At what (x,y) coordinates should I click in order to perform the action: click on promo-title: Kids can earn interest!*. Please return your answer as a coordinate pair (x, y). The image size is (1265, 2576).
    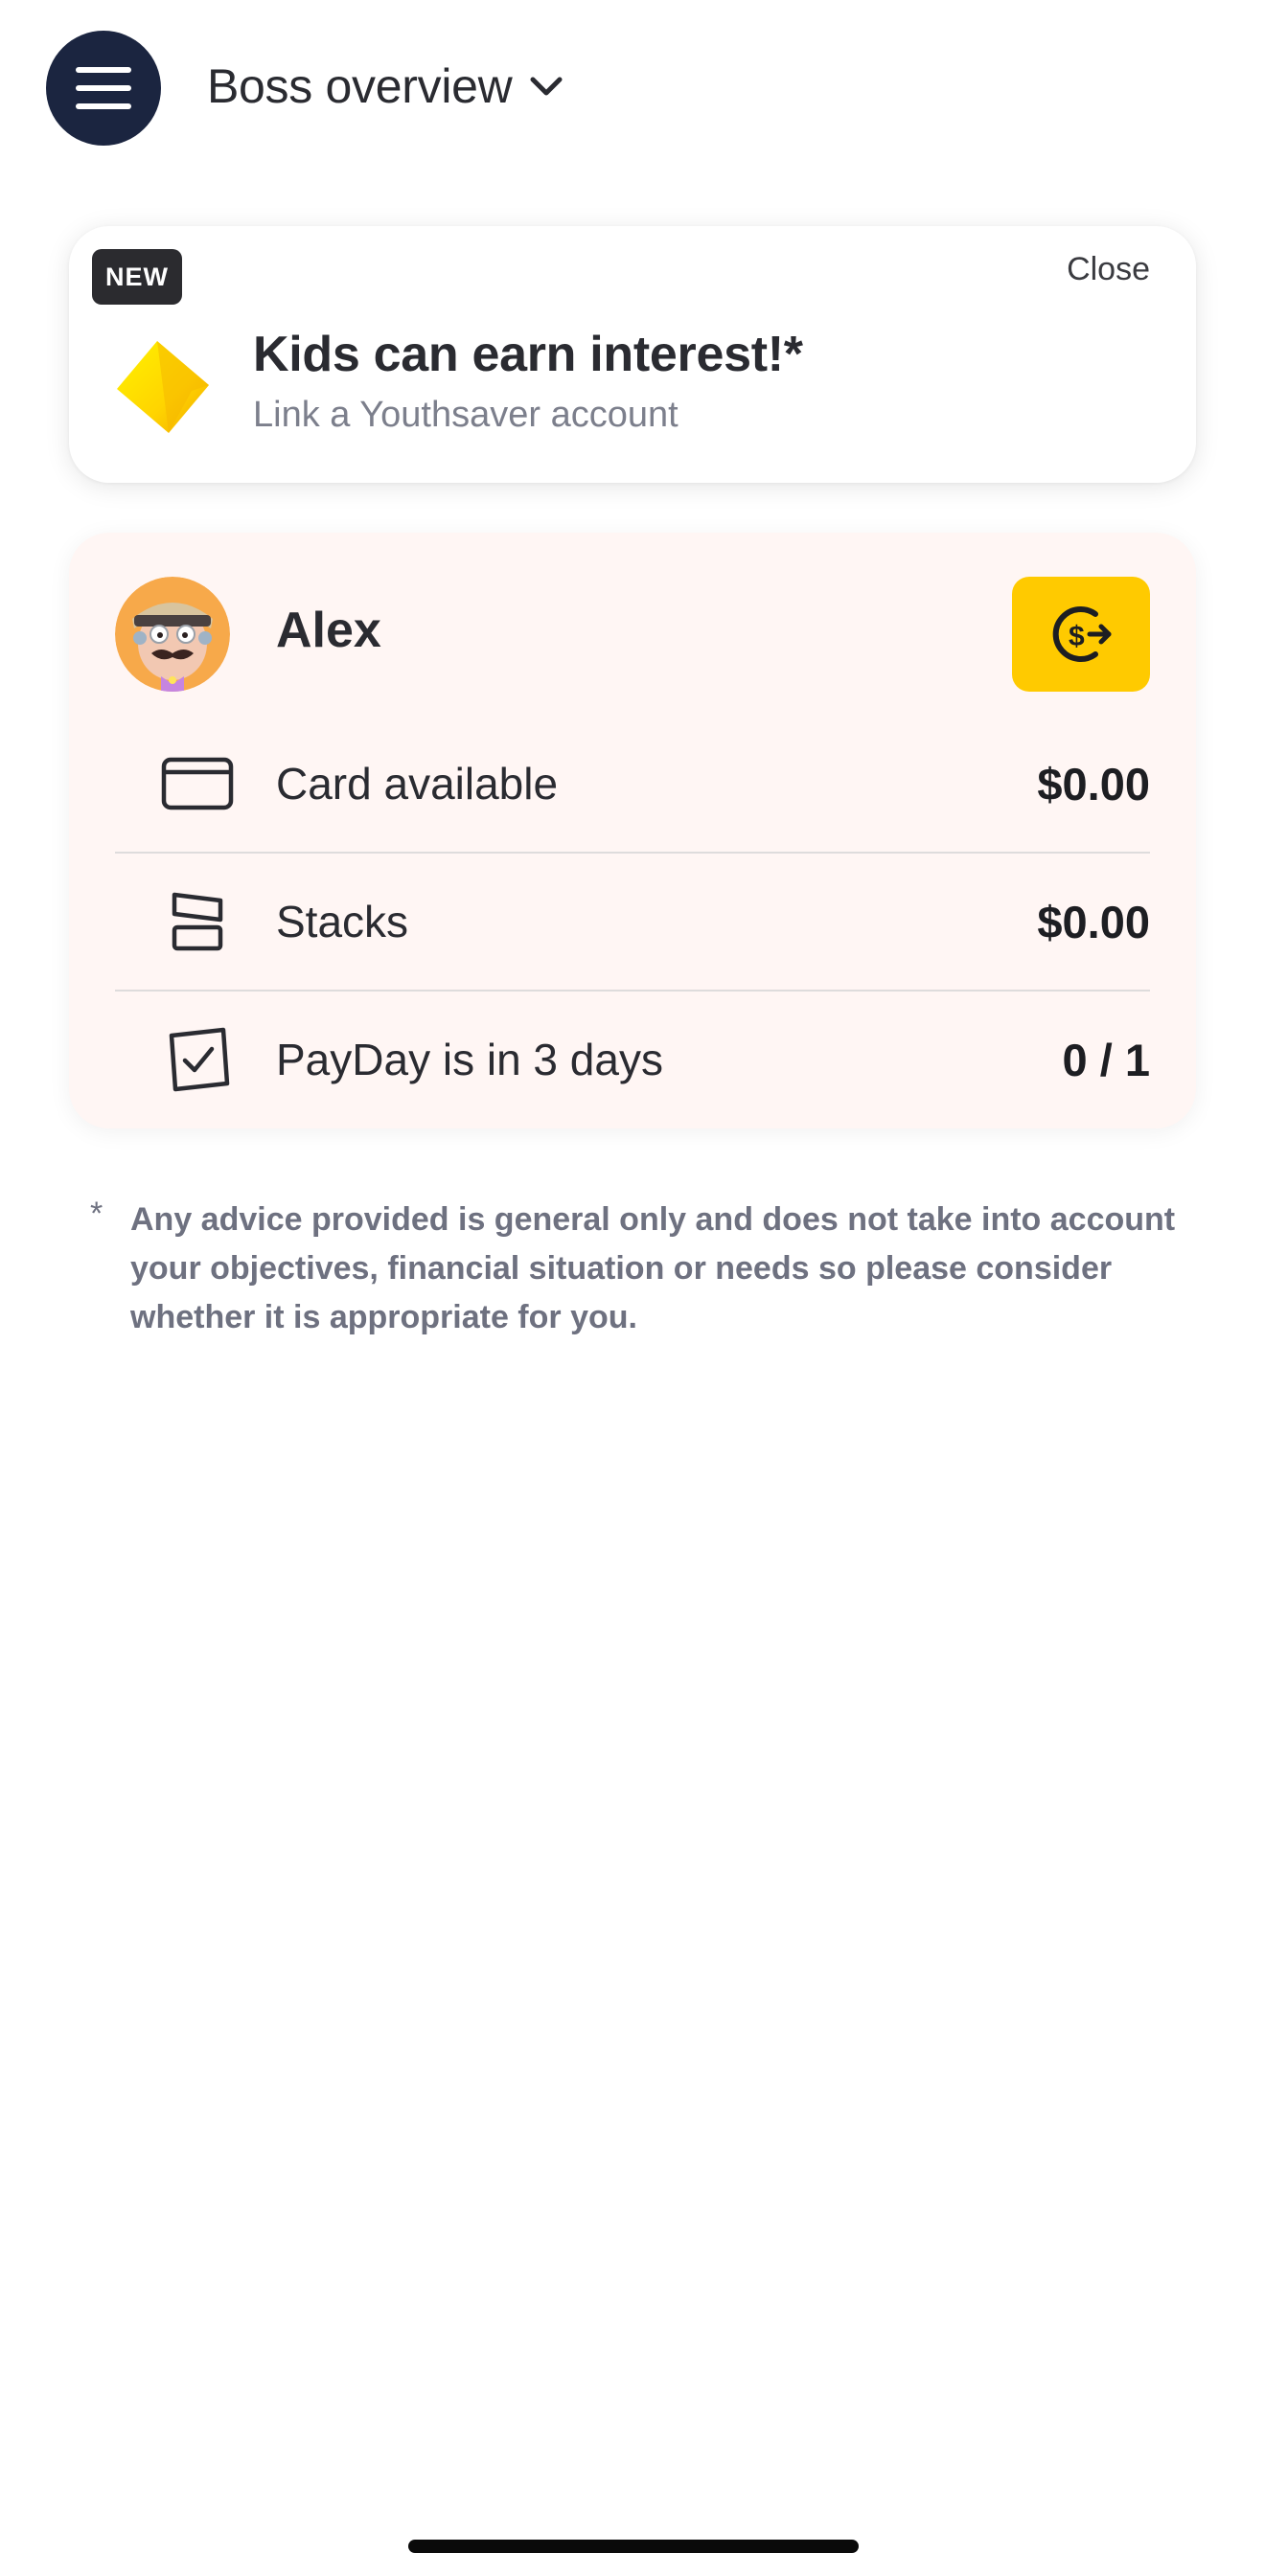
    Looking at the image, I should click on (528, 354).